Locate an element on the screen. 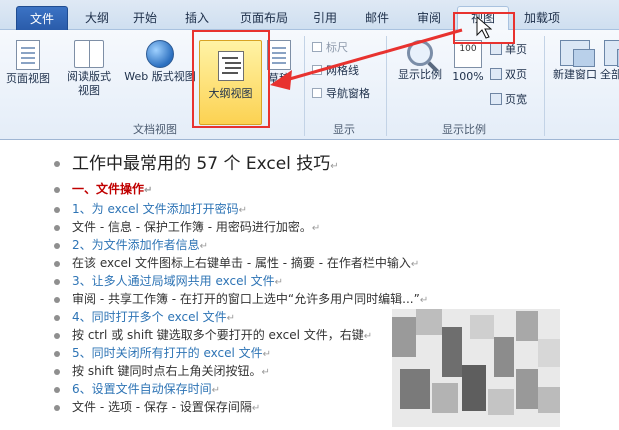 The height and width of the screenshot is (430, 619). outline-line-text: 文件 - 信息 - 保护工作簿 - 用密码进行加密。 is located at coordinates (192, 227).